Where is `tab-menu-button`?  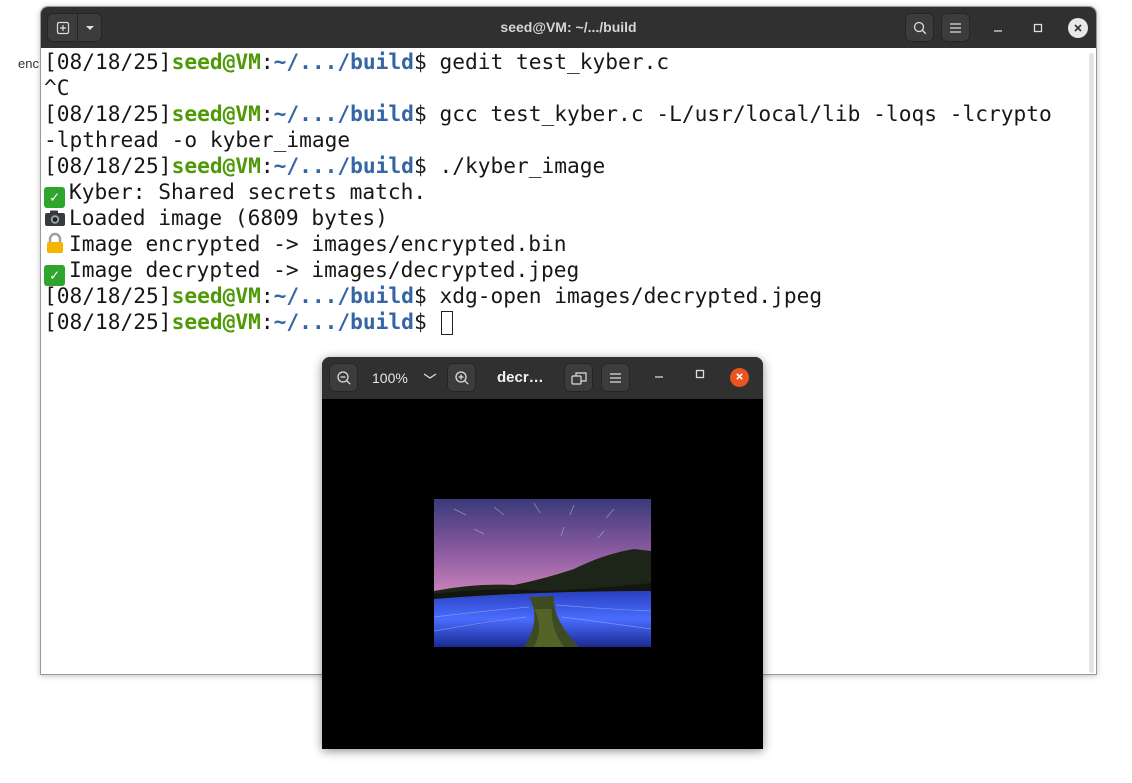 tab-menu-button is located at coordinates (90, 27).